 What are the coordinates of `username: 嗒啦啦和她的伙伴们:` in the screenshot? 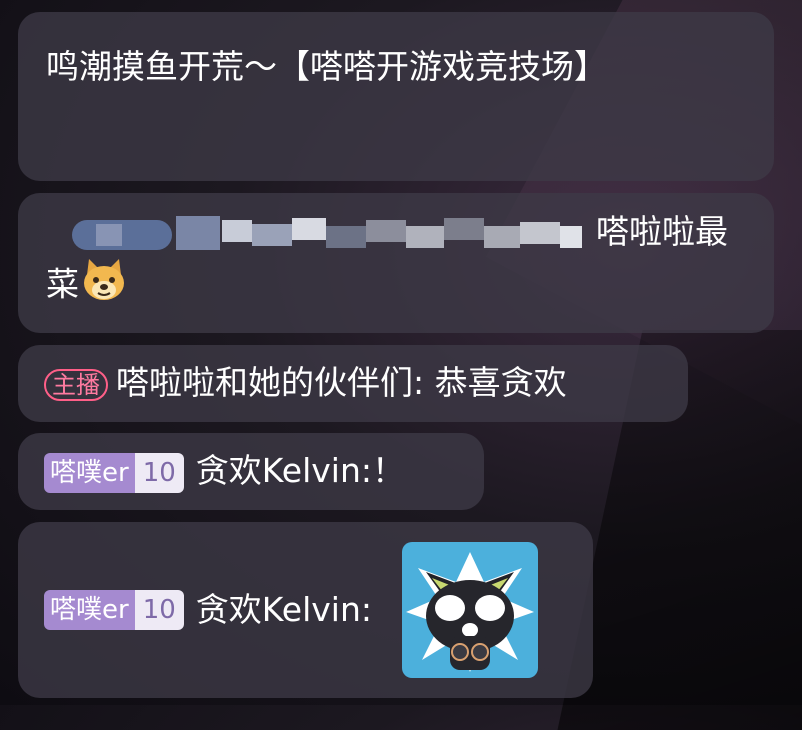 It's located at (270, 382).